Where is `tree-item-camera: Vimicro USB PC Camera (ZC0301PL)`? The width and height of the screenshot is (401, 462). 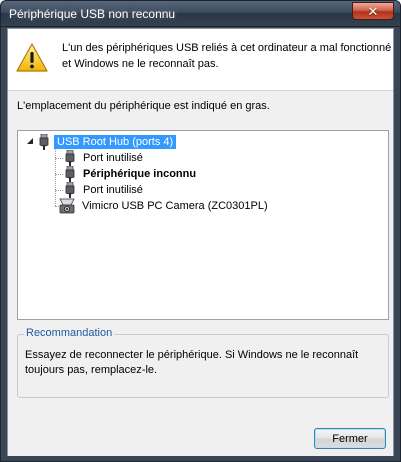
tree-item-camera: Vimicro USB PC Camera (ZC0301PL) is located at coordinates (164, 206).